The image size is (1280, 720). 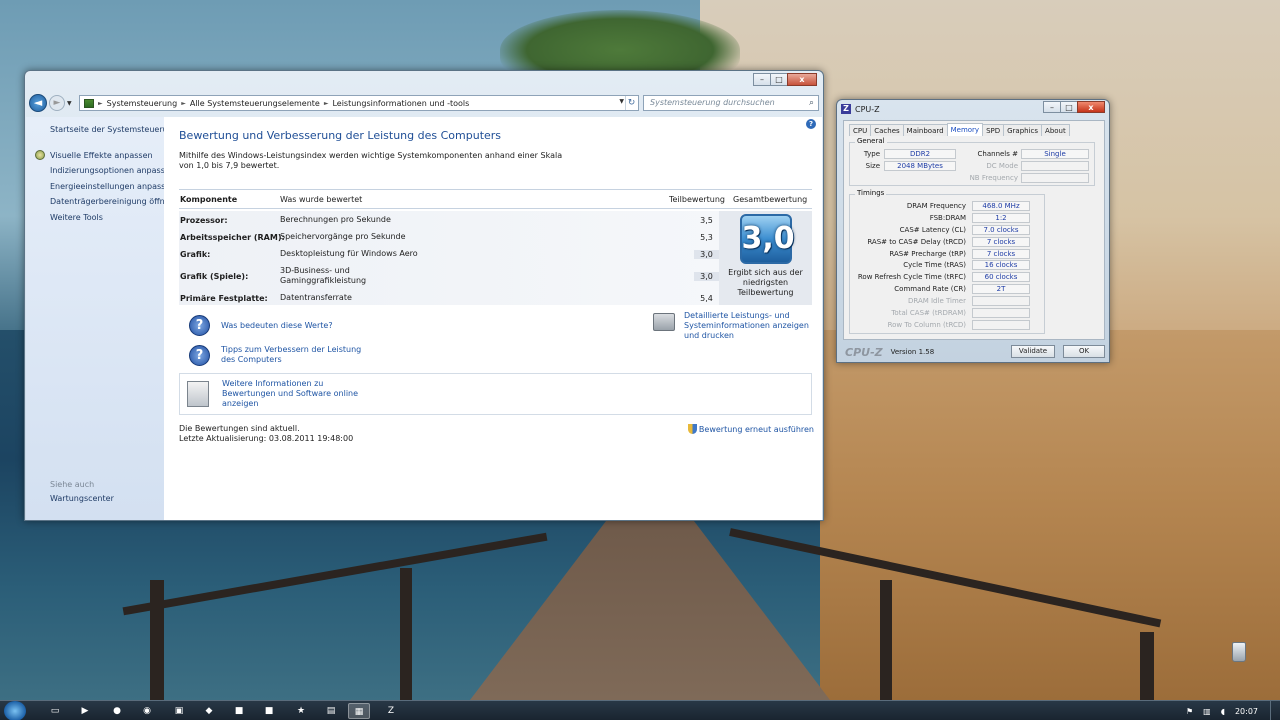 I want to click on timing-value: 468.0 MHz, so click(x=1001, y=206).